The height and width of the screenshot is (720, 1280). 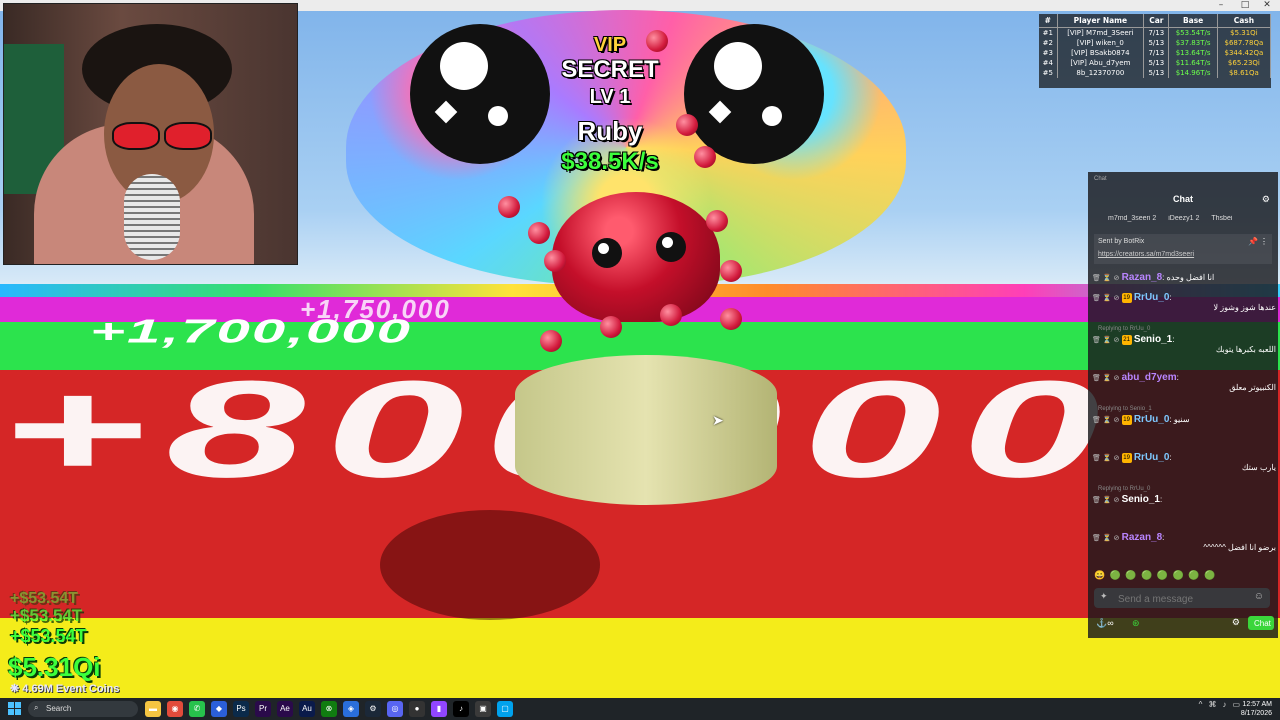 What do you see at coordinates (263, 709) in the screenshot?
I see `premiere-icon: Pr` at bounding box center [263, 709].